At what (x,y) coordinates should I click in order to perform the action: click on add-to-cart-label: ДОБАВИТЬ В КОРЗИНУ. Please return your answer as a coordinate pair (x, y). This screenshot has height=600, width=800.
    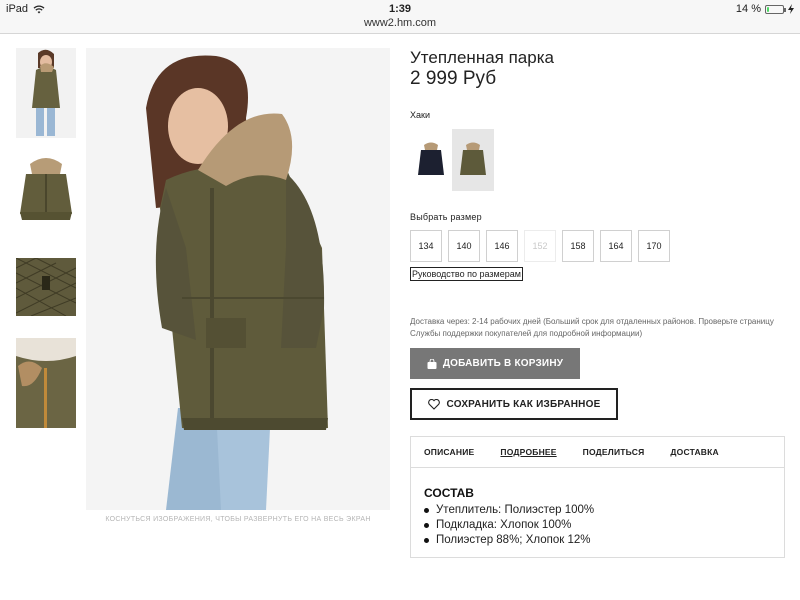
    Looking at the image, I should click on (503, 363).